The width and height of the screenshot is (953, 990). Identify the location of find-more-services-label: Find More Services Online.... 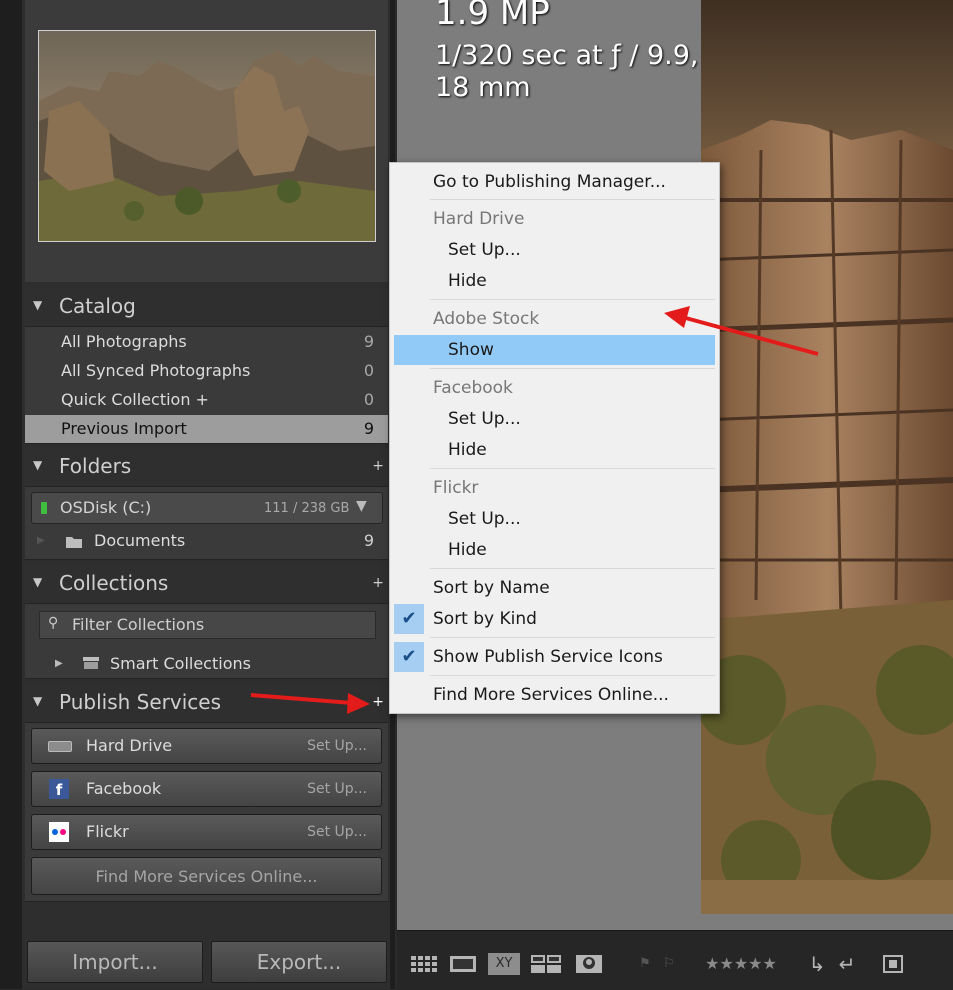
(206, 876).